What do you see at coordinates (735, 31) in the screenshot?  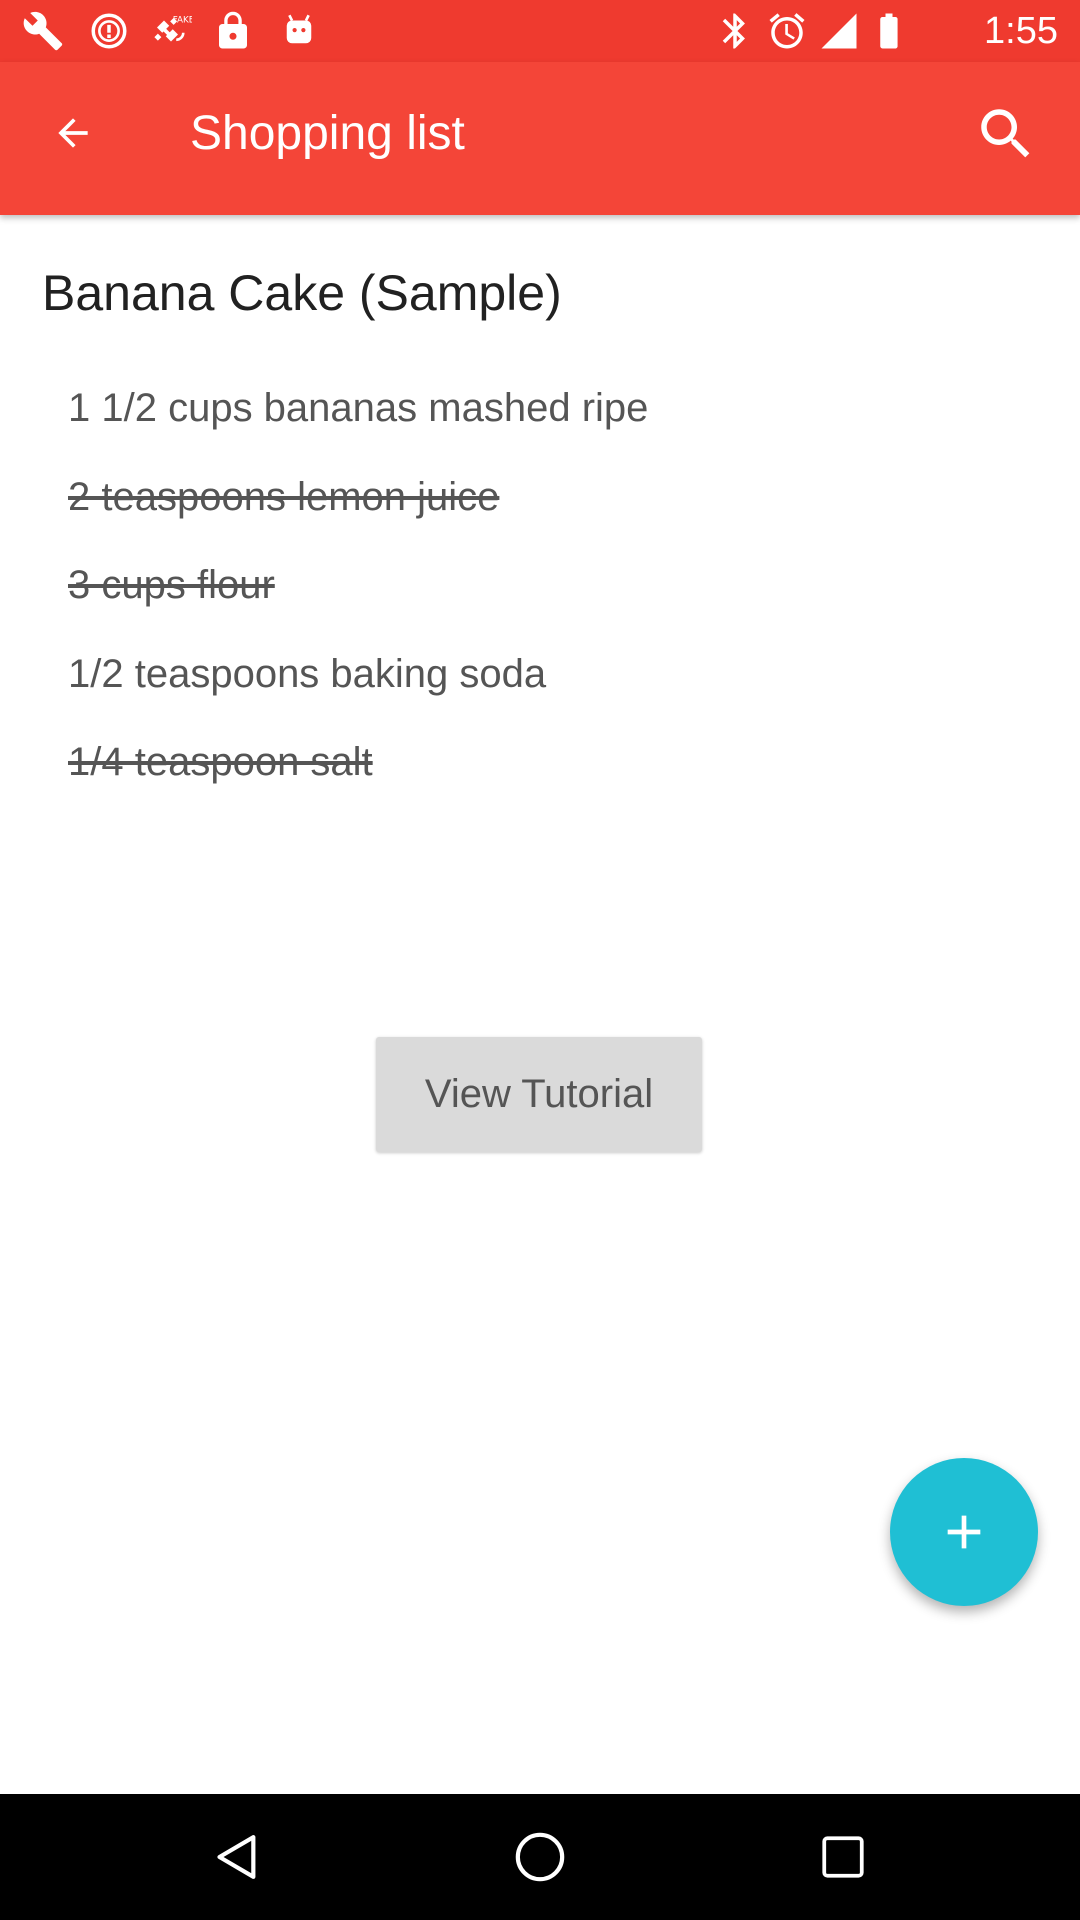 I see `bluetooth-icon` at bounding box center [735, 31].